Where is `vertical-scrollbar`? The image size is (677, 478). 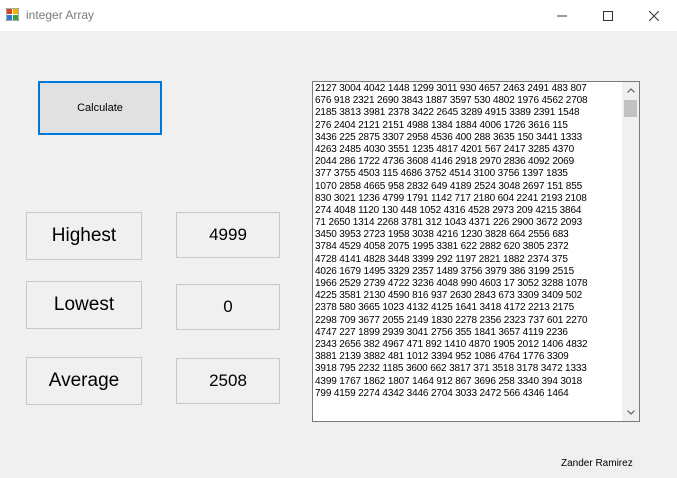
vertical-scrollbar is located at coordinates (630, 251).